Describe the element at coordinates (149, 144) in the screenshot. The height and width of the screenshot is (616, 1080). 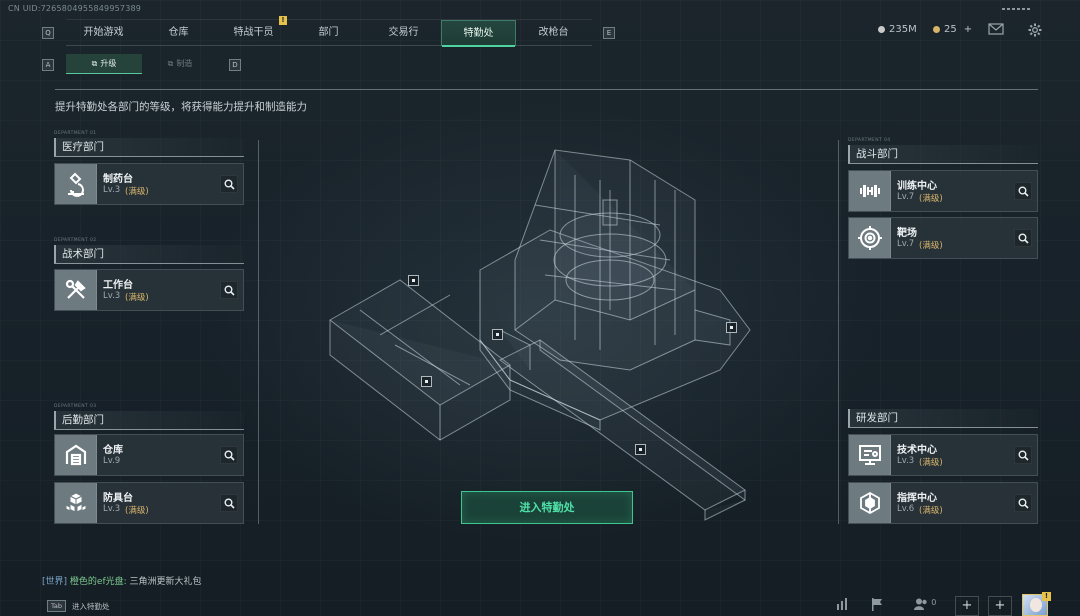
I see `department-medical: DEPARTMENT 01 医疗部门` at that location.